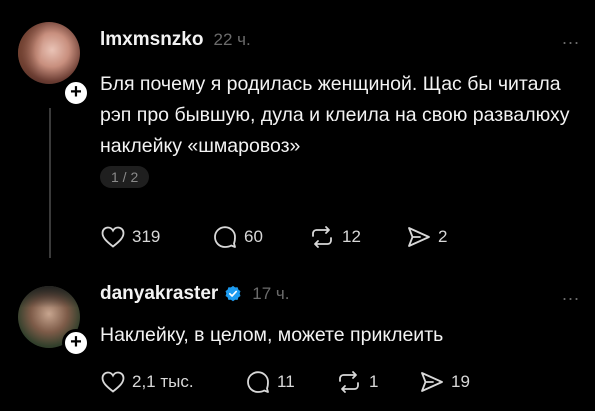  I want to click on image-pager: 1 / 2, so click(125, 177).